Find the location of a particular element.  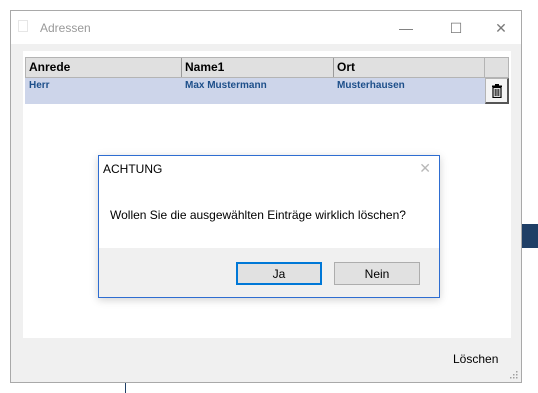

column-header-name1: Name1 is located at coordinates (258, 67).